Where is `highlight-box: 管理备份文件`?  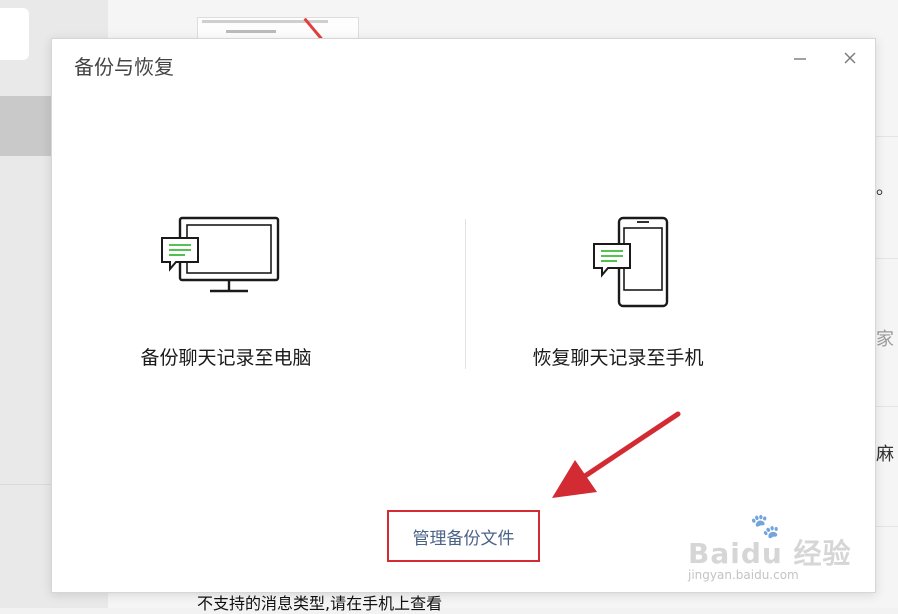 highlight-box: 管理备份文件 is located at coordinates (463, 536).